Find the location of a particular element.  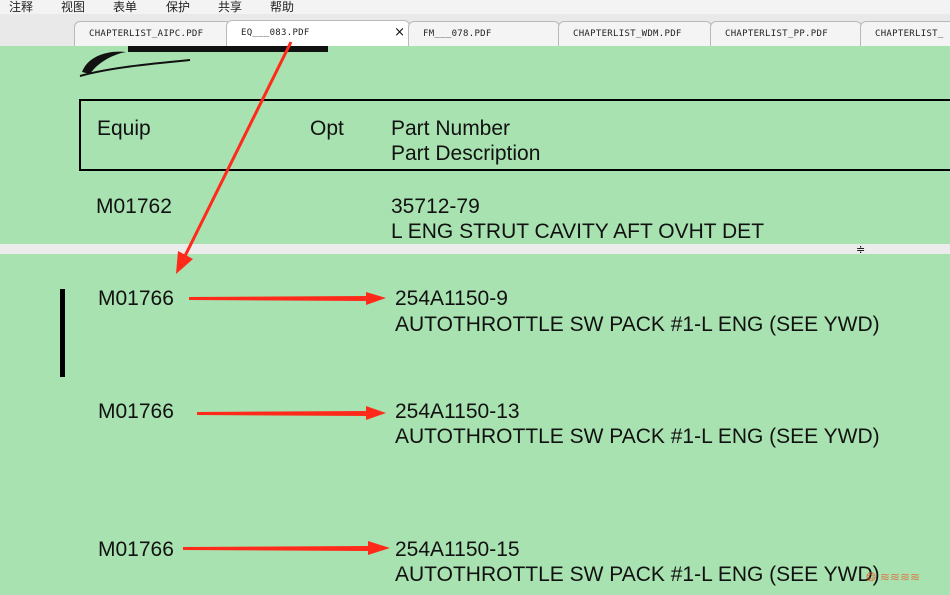

annotation-arrow-from-tab is located at coordinates (234, 157).